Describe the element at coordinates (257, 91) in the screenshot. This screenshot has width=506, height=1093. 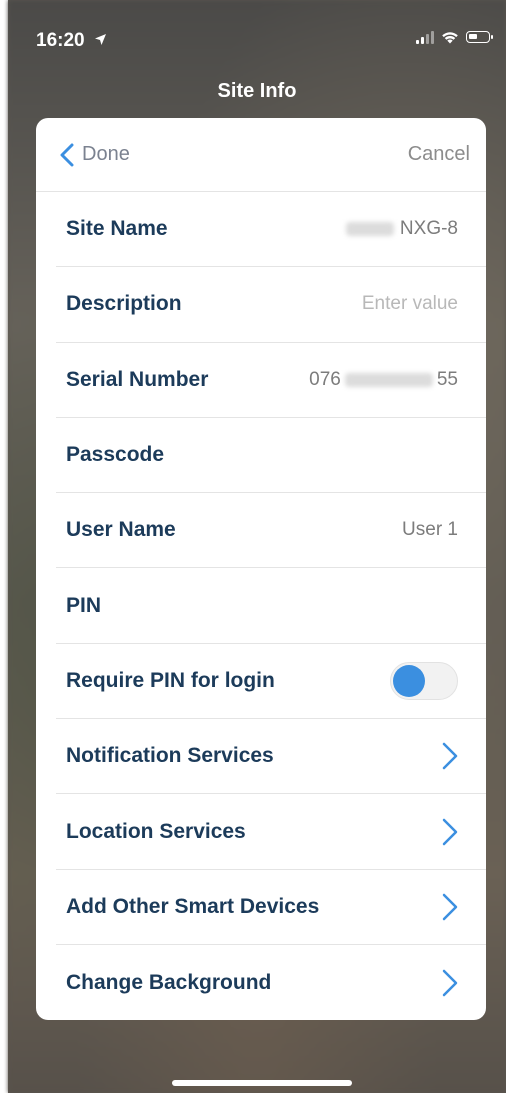
I see `screen-title: Site Info` at that location.